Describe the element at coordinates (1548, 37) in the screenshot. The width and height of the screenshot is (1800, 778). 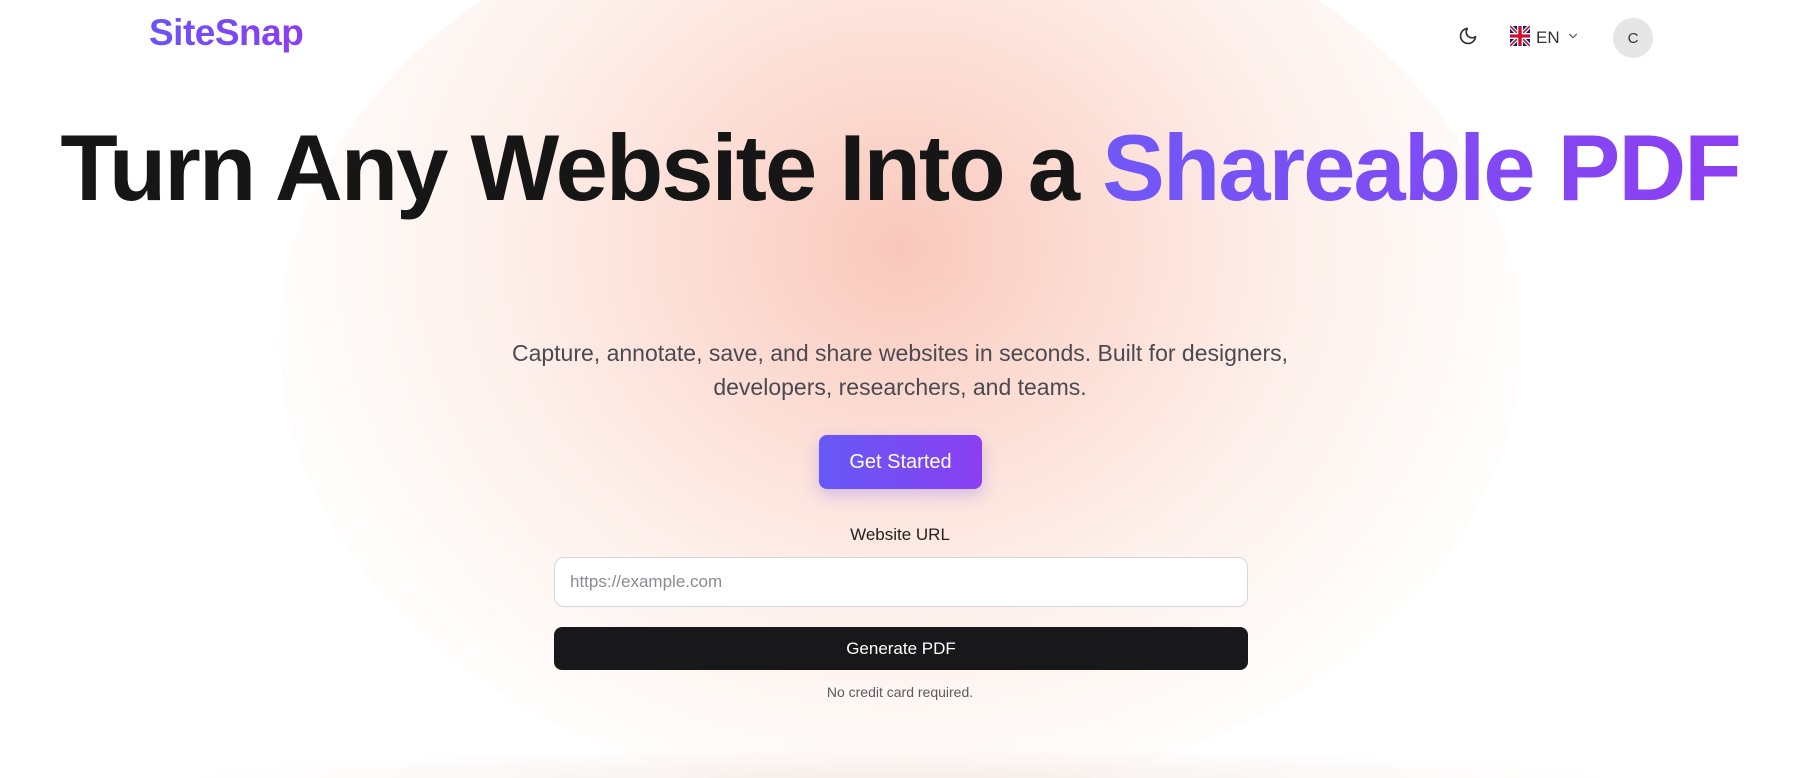
I see `language-code: EN` at that location.